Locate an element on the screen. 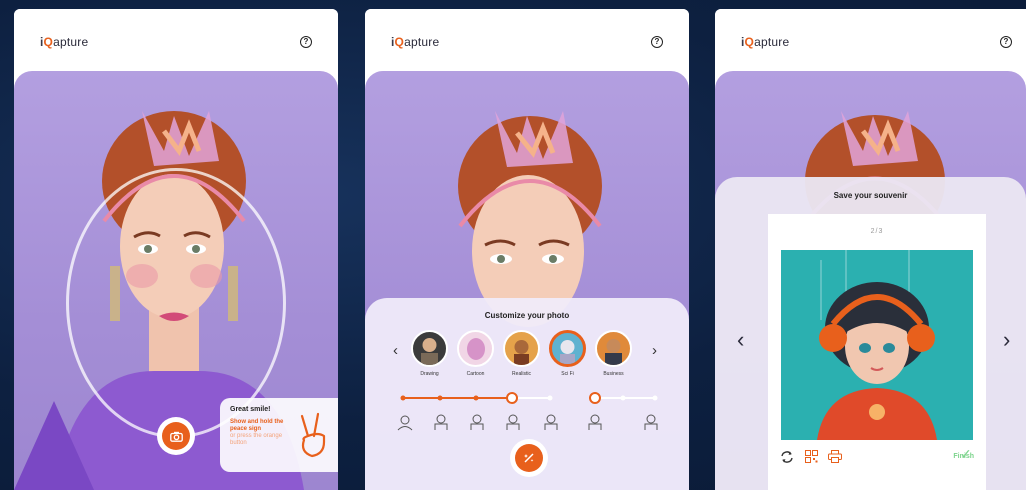 The height and width of the screenshot is (490, 1026). checkmark-icon: ✓ is located at coordinates (966, 454).